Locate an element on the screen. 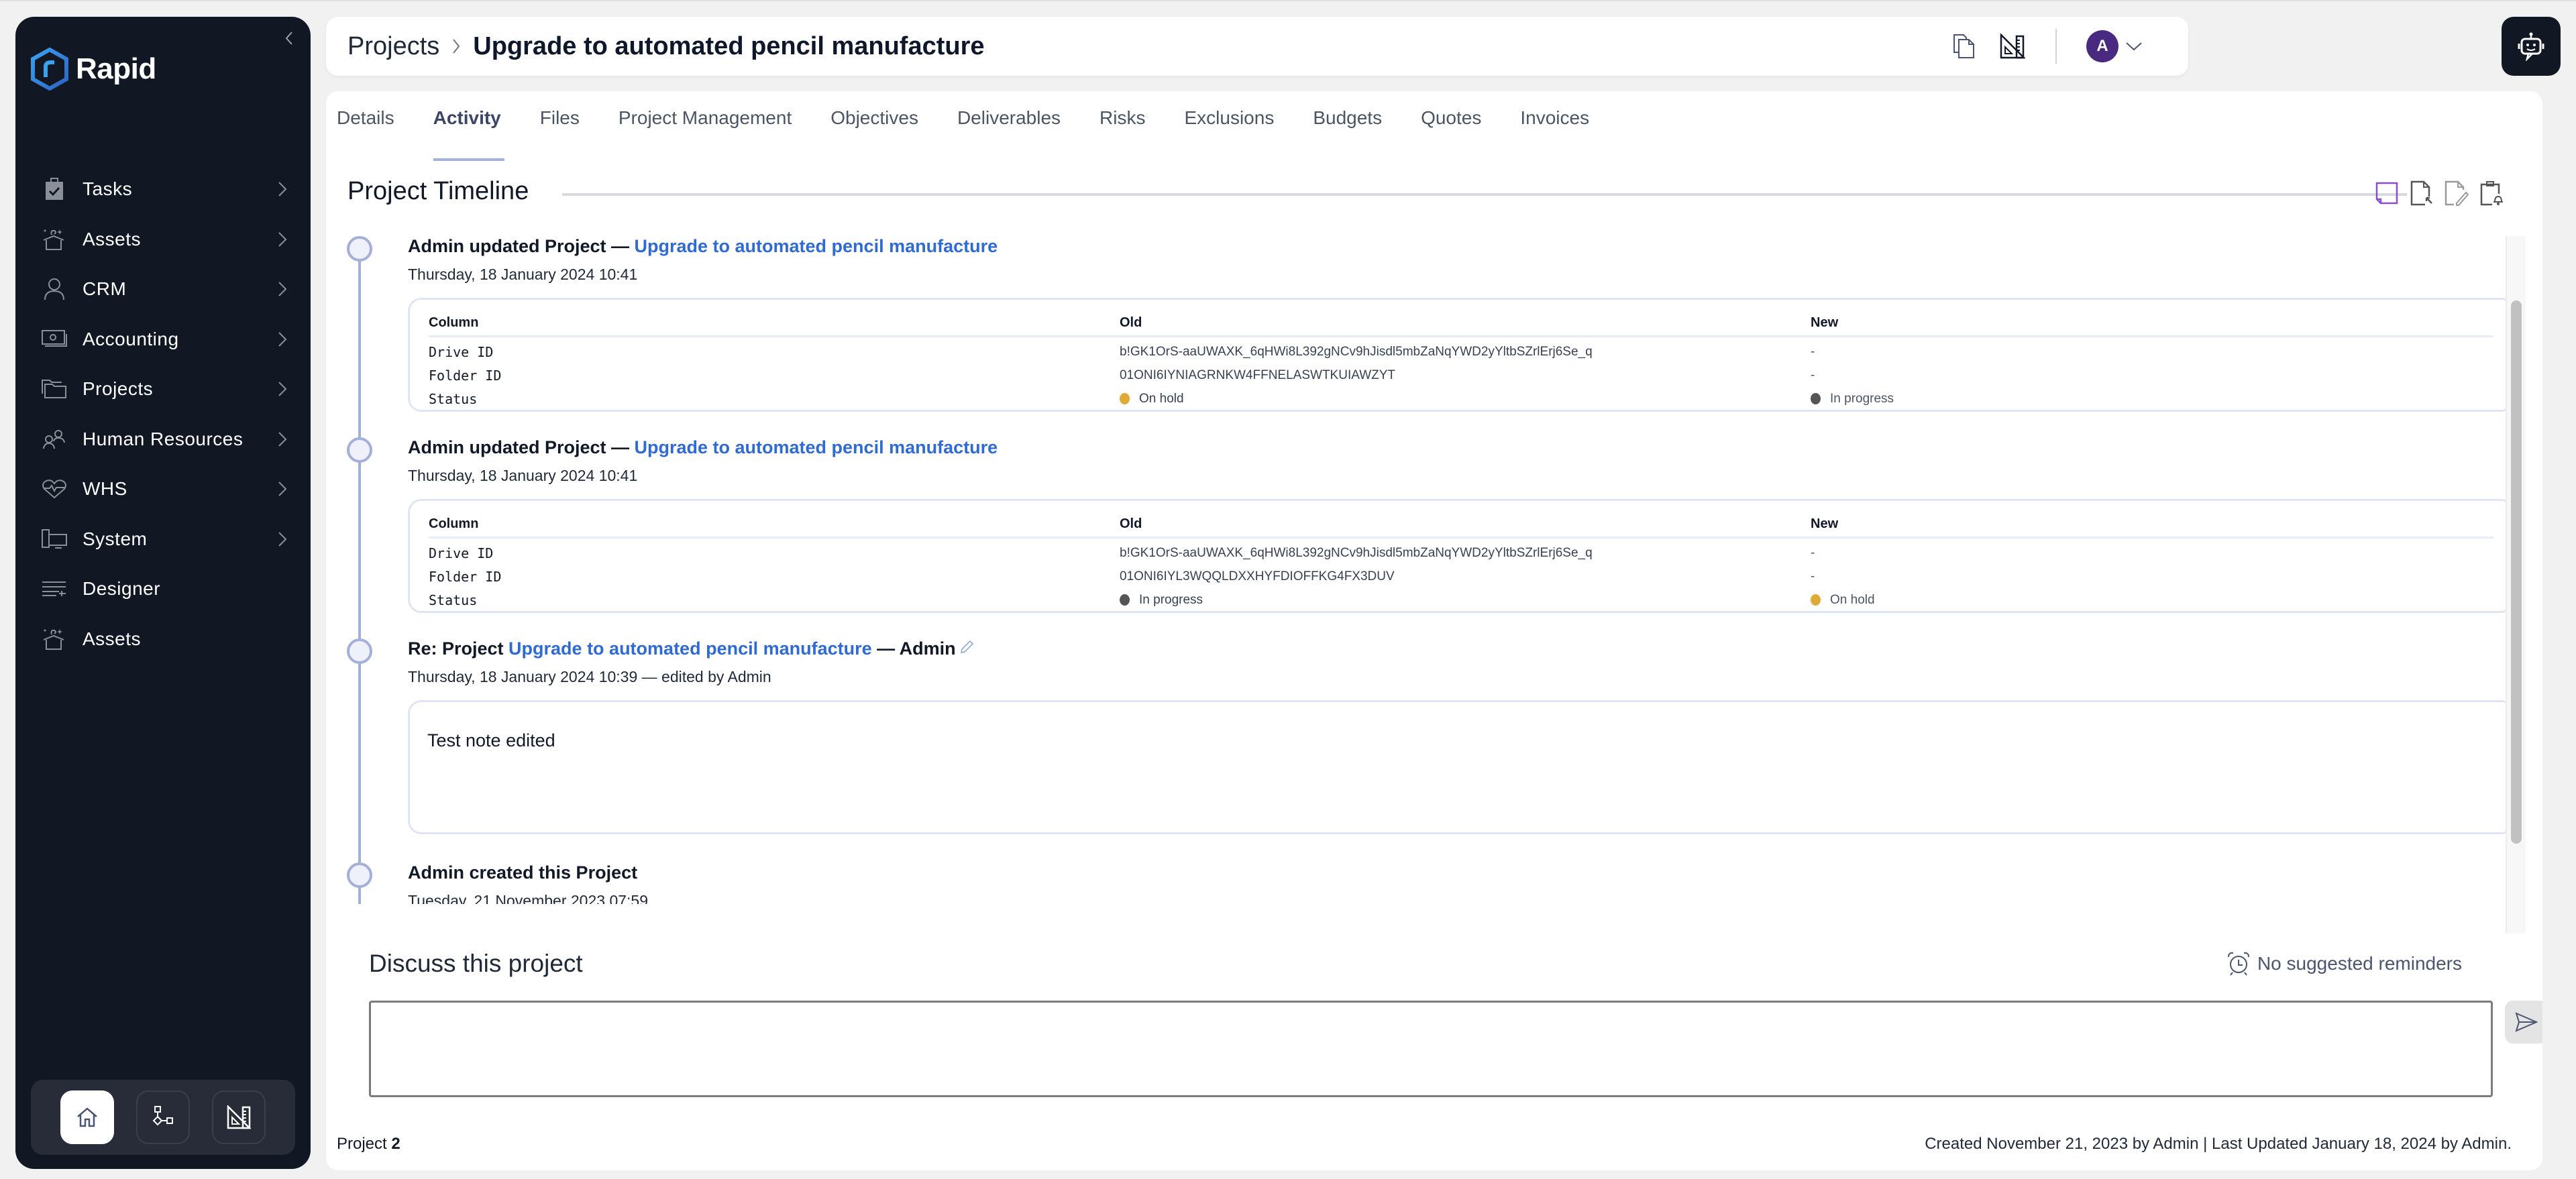 The height and width of the screenshot is (1179, 2576). new-value: In progress is located at coordinates (2152, 399).